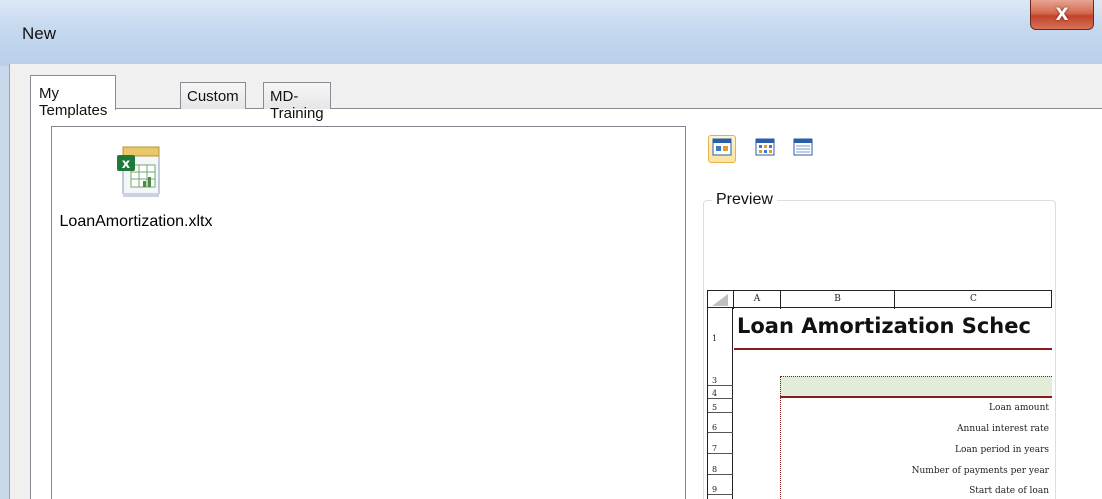 Image resolution: width=1102 pixels, height=499 pixels. Describe the element at coordinates (720, 449) in the screenshot. I see `row-number: 7` at that location.